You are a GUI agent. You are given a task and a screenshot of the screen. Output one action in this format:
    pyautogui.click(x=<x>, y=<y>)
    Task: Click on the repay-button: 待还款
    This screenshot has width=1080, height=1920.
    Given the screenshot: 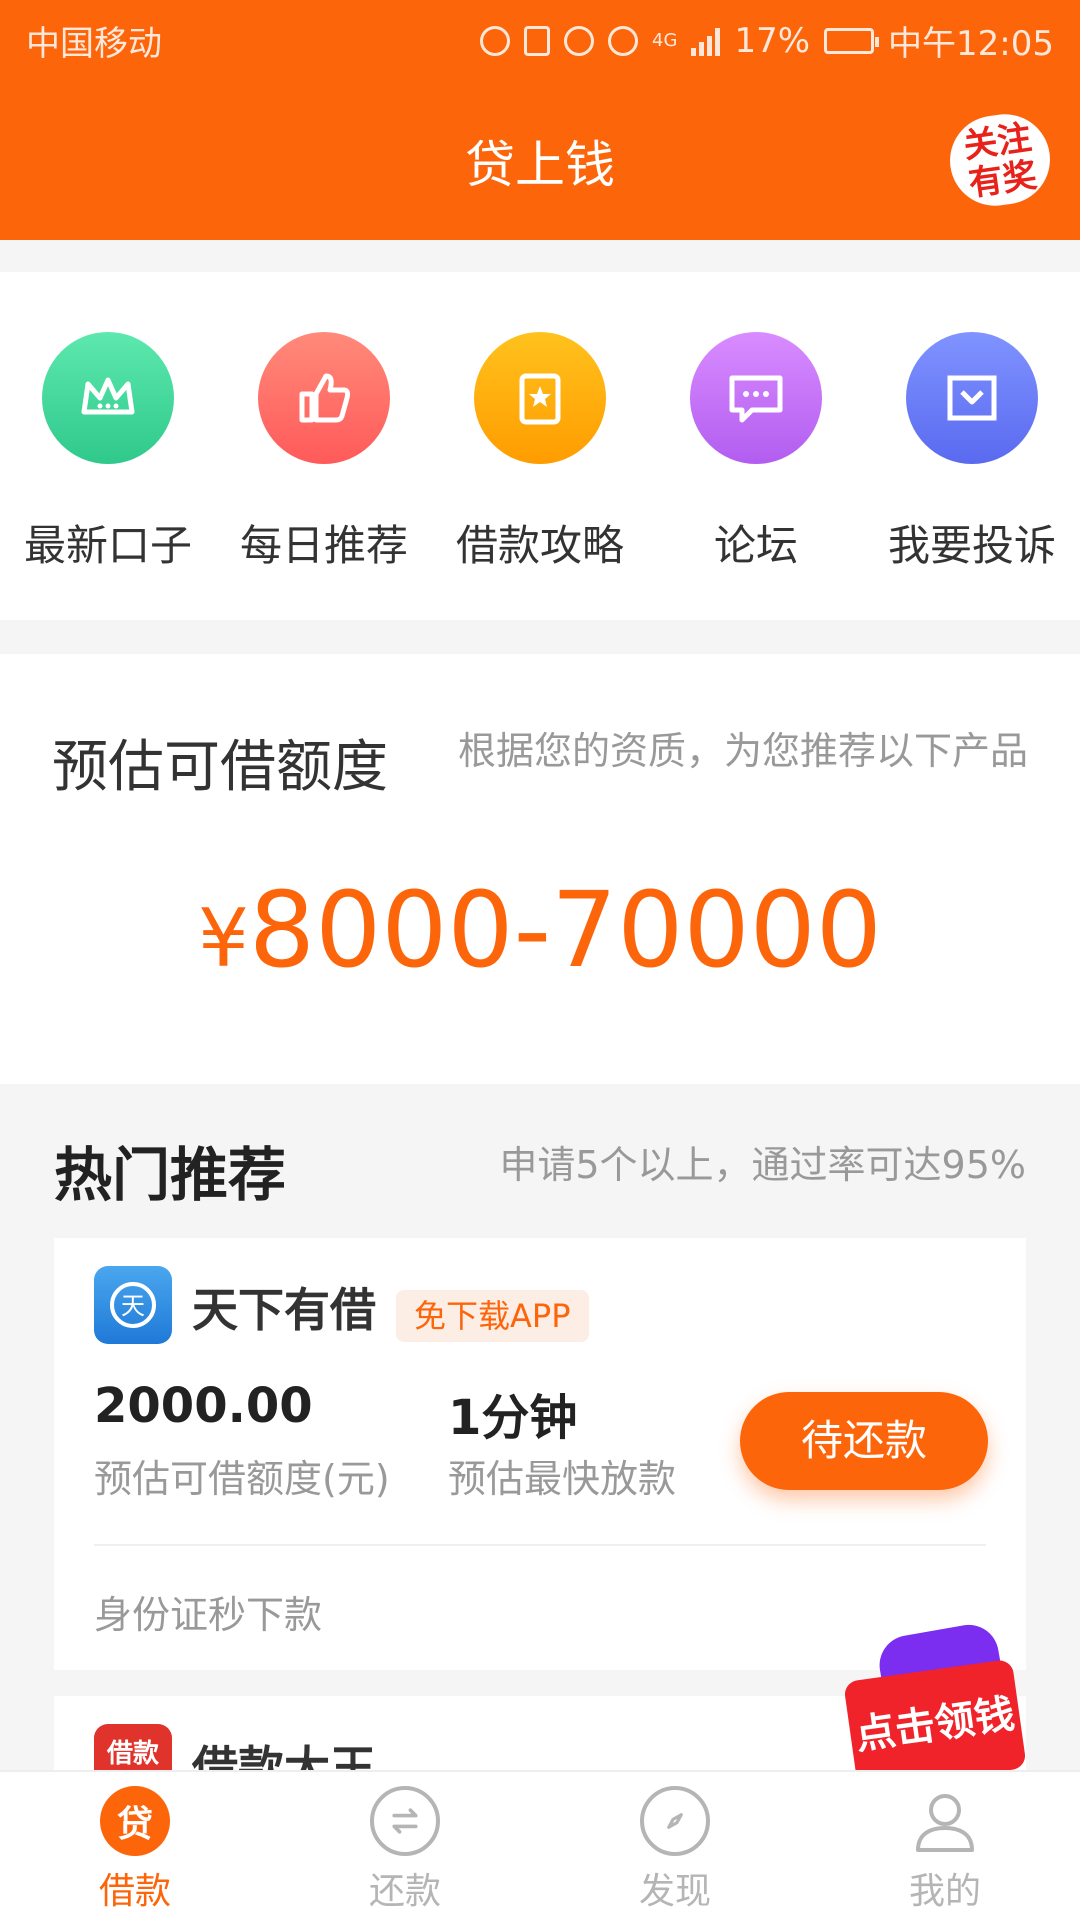 What is the action you would take?
    pyautogui.click(x=864, y=1441)
    